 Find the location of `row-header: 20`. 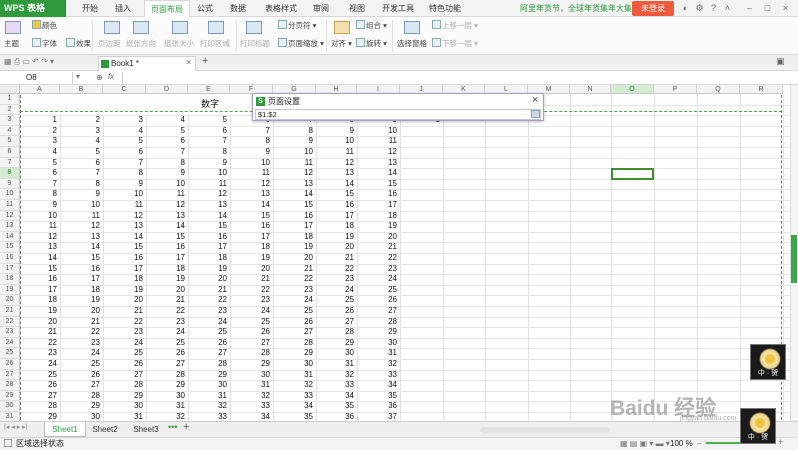

row-header: 20 is located at coordinates (10, 300).